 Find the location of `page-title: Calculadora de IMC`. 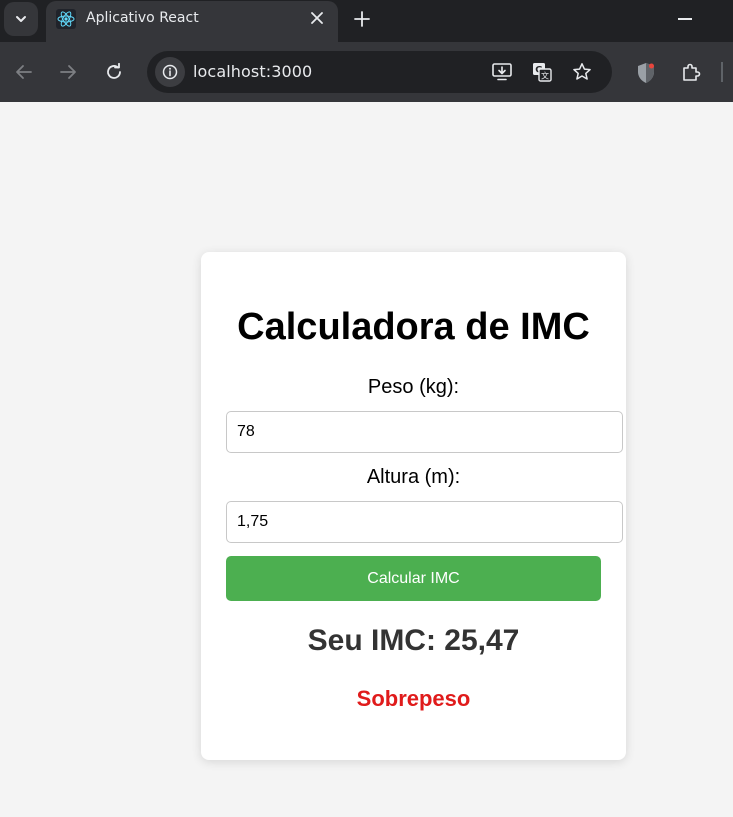

page-title: Calculadora de IMC is located at coordinates (413, 327).